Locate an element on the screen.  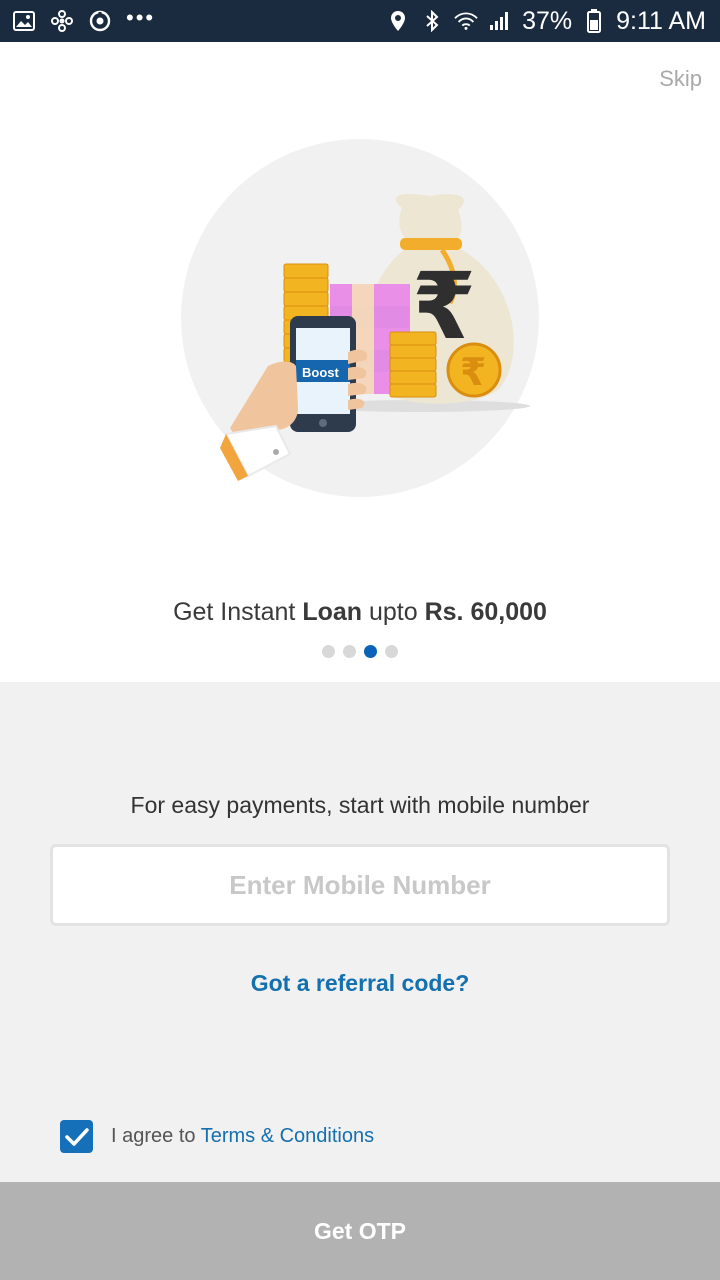
terms-agreement: I agree to Terms & Conditions is located at coordinates (217, 1136).